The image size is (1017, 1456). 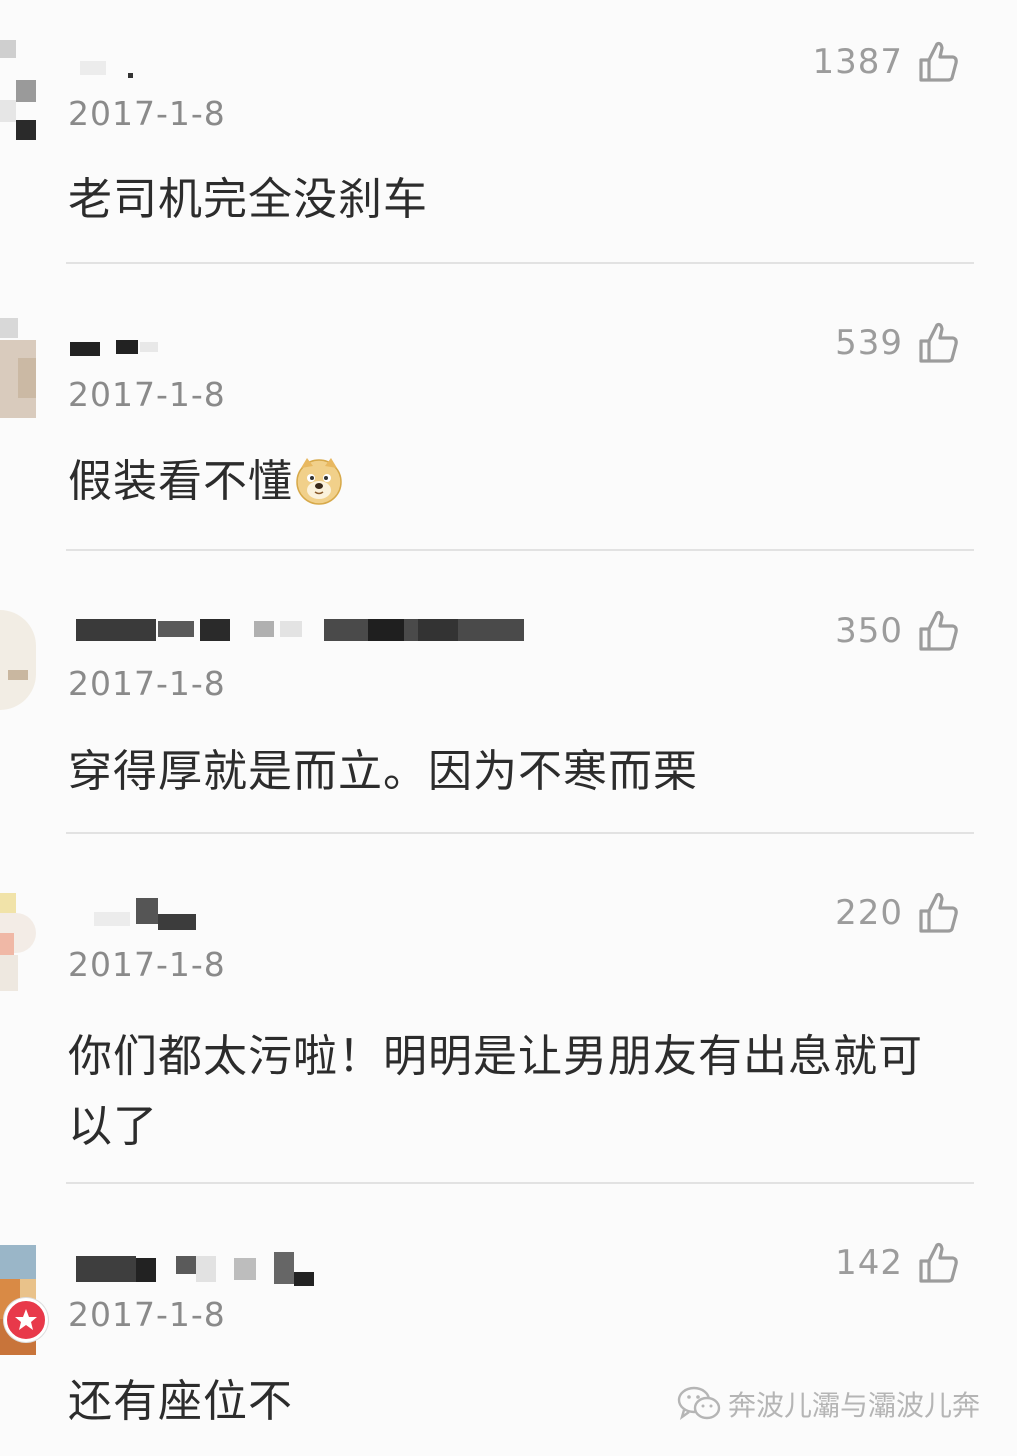 What do you see at coordinates (319, 481) in the screenshot?
I see `doge-emoji-icon` at bounding box center [319, 481].